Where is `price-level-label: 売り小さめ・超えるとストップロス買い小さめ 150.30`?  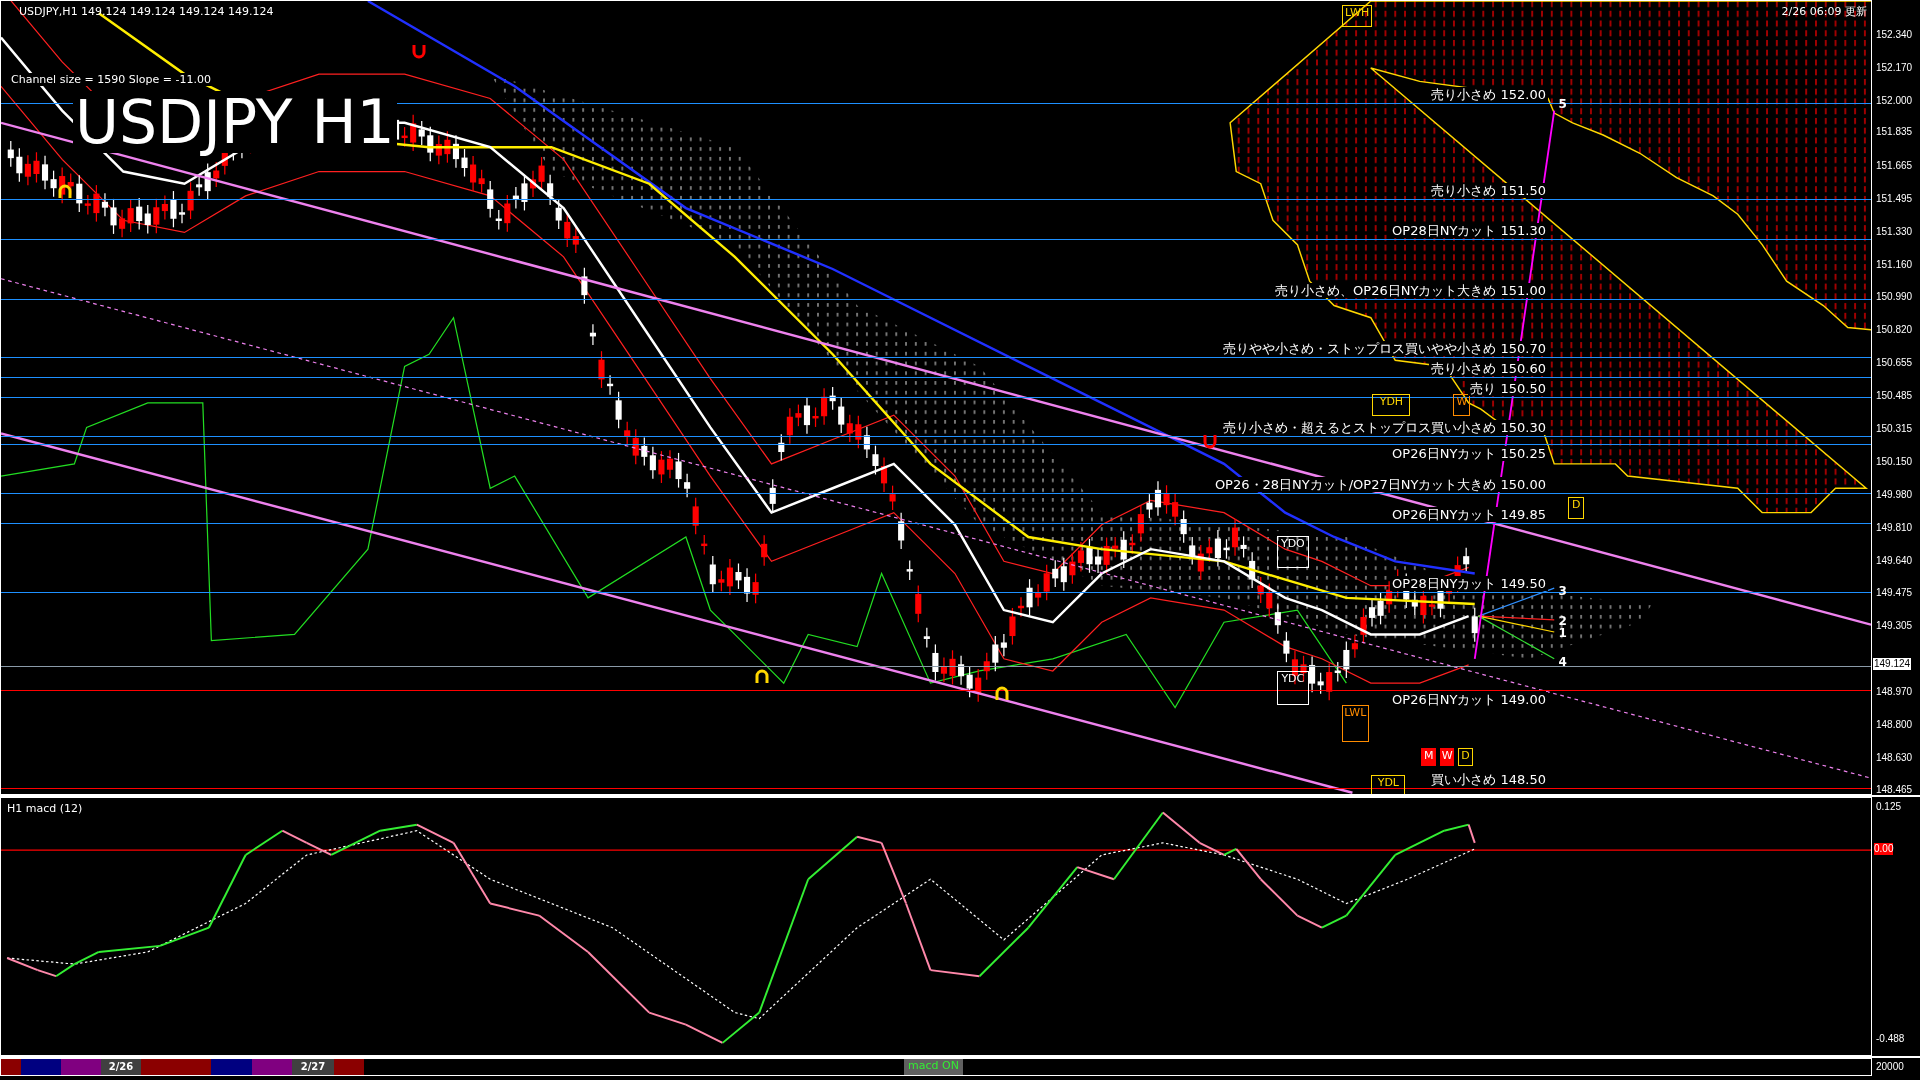
price-level-label: 売り小さめ・超えるとストップロス買い小さめ 150.30 is located at coordinates (1384, 427).